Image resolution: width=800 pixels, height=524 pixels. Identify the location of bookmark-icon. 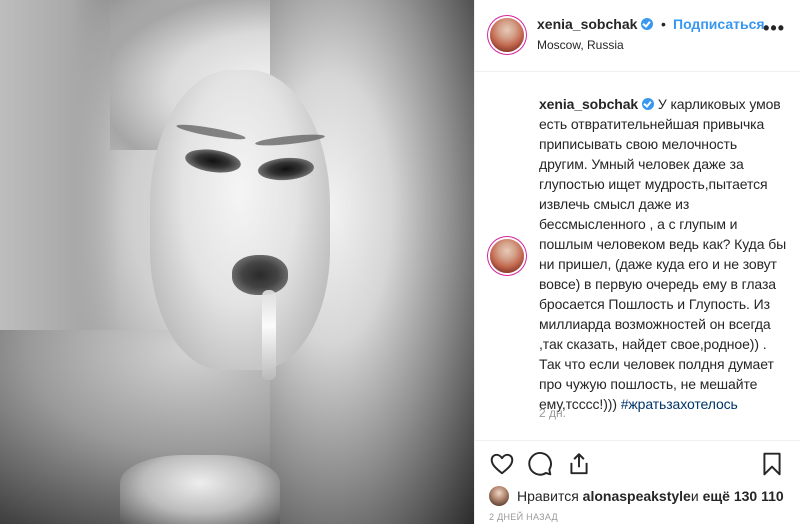
(772, 464).